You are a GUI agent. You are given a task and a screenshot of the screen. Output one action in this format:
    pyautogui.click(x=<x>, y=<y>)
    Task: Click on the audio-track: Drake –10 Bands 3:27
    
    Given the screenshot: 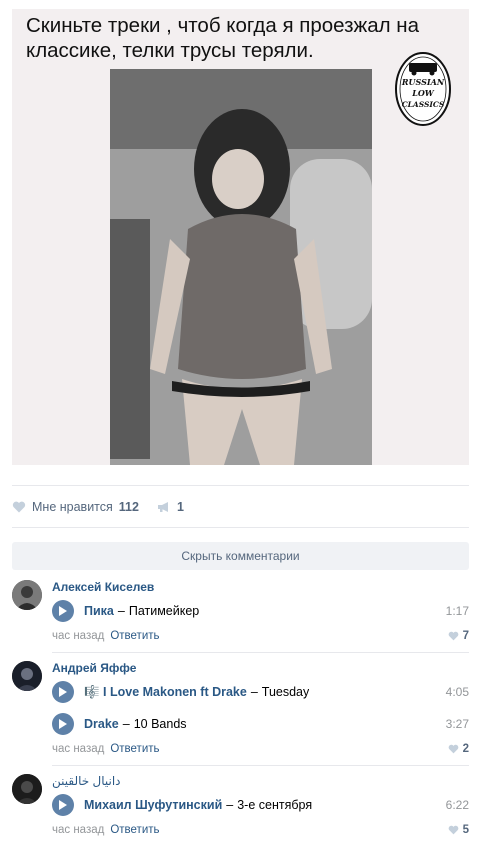 What is the action you would take?
    pyautogui.click(x=260, y=724)
    